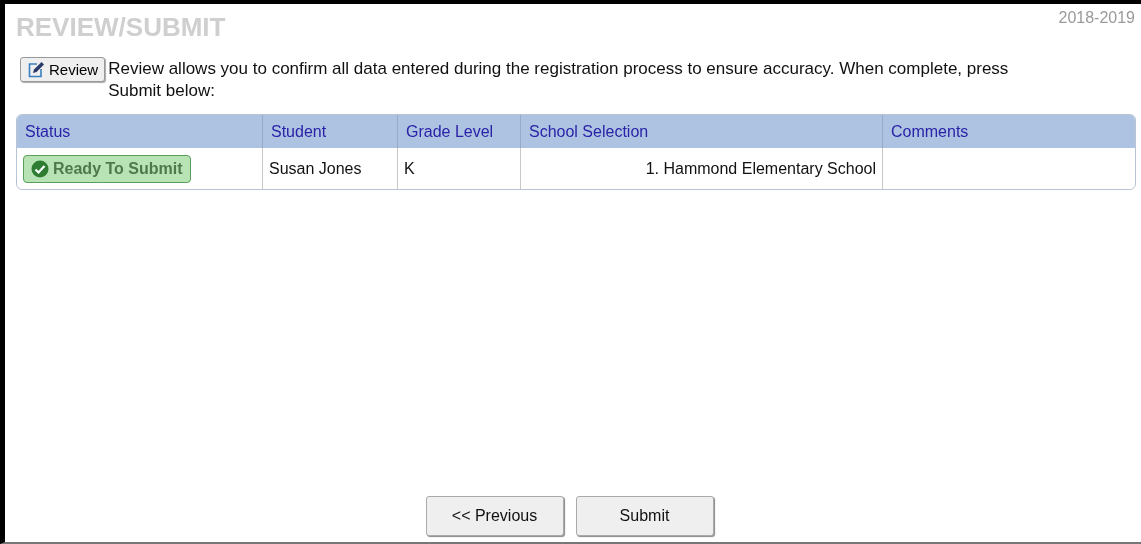 This screenshot has width=1141, height=544. What do you see at coordinates (36, 69) in the screenshot?
I see `edit-icon` at bounding box center [36, 69].